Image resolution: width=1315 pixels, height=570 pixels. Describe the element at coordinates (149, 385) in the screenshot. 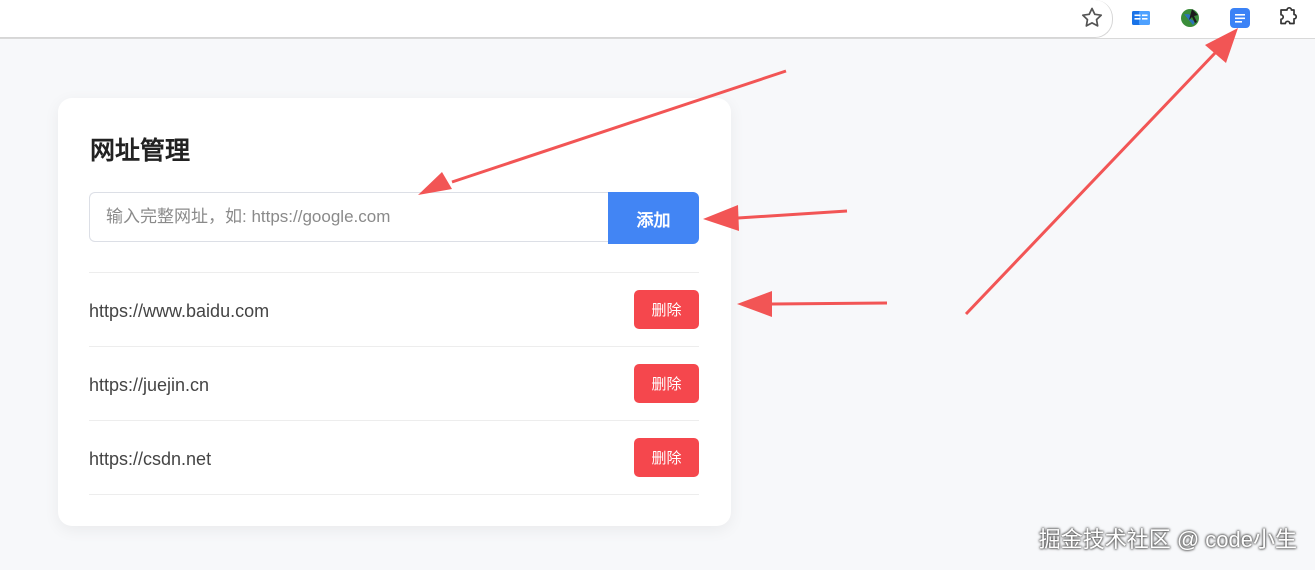

I see `url-text: https://juejin.cn` at that location.